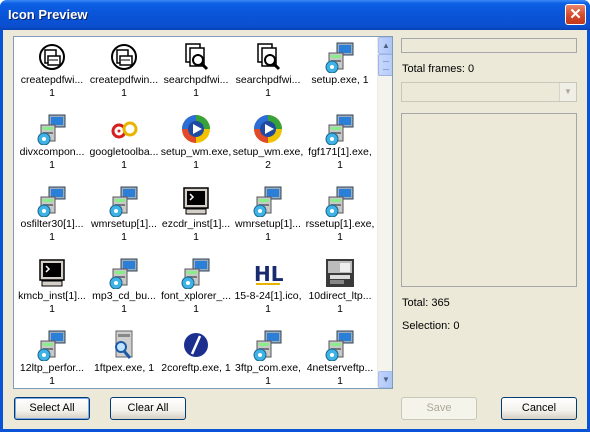  Describe the element at coordinates (124, 147) in the screenshot. I see `icon-list-item: googletoolba... 1` at that location.